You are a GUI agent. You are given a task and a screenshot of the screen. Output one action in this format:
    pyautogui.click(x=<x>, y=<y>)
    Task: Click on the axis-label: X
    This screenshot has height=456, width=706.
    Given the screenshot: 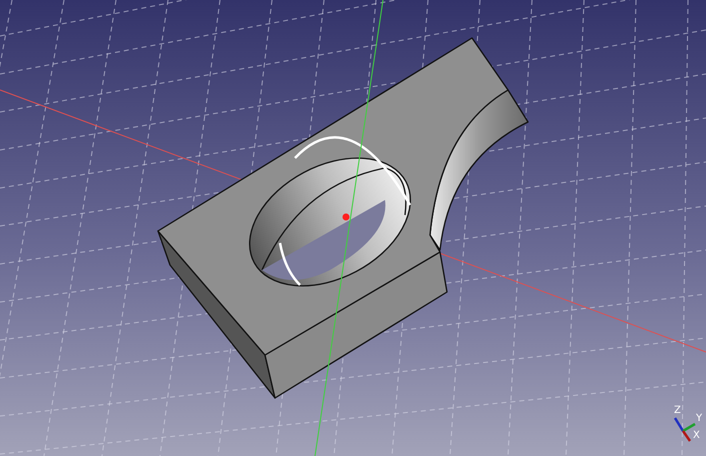 What is the action you would take?
    pyautogui.click(x=696, y=436)
    